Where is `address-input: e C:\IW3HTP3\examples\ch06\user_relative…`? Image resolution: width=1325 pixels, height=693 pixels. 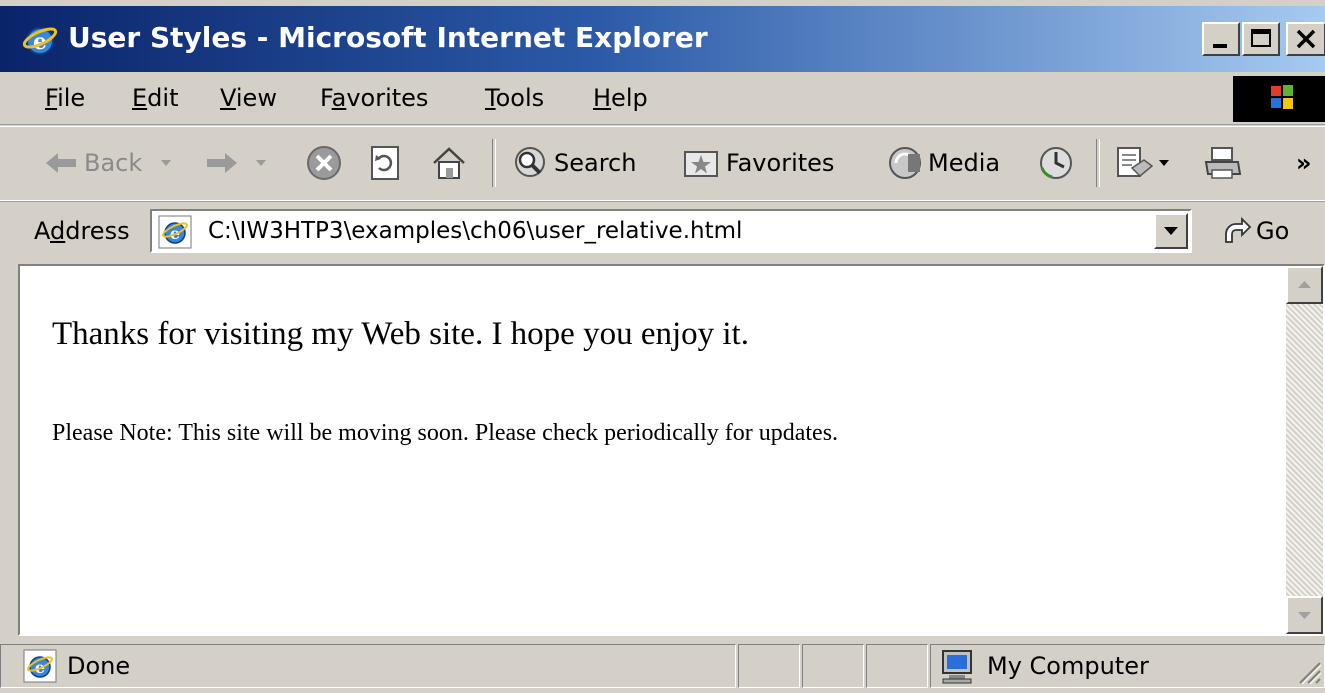 address-input: e C:\IW3HTP3\examples\ch06\user_relative… is located at coordinates (671, 231).